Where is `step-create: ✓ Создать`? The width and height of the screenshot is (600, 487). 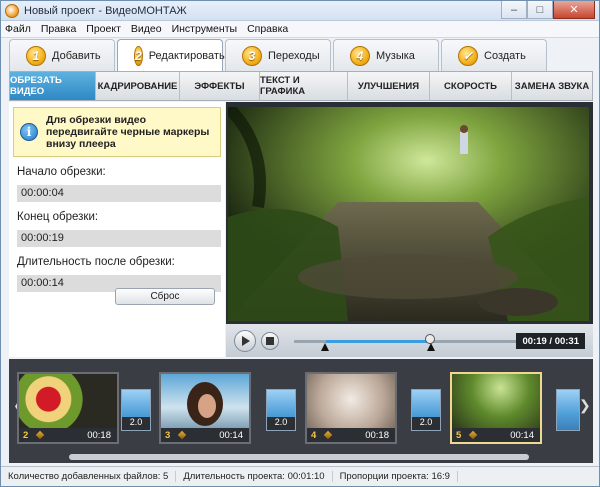
step-create: ✓ Создать is located at coordinates (494, 55).